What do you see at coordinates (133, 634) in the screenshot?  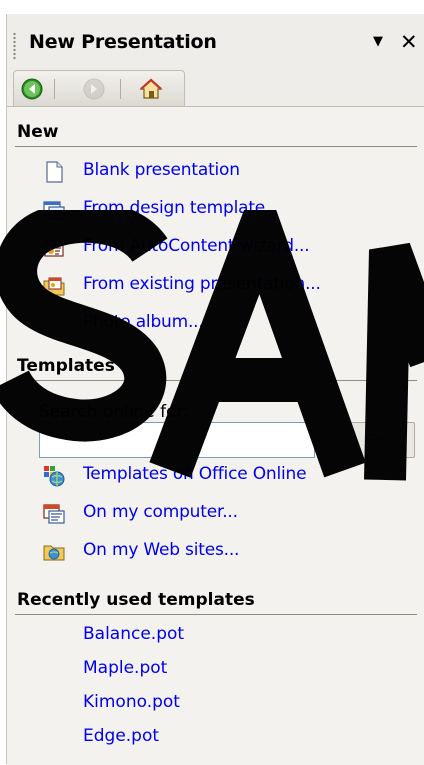 I see `recent-template-item: Balance.pot` at bounding box center [133, 634].